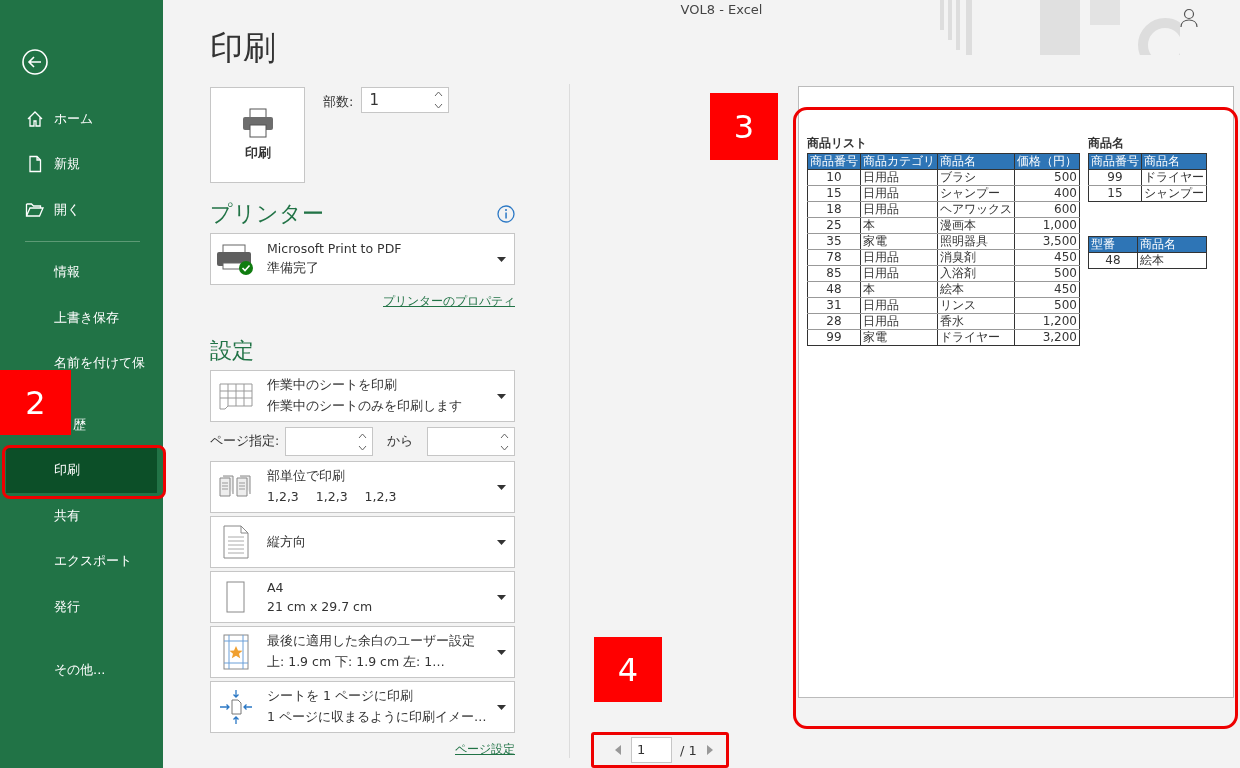 This screenshot has height=768, width=1240. What do you see at coordinates (834, 209) in the screenshot?
I see `table-cell: 18` at bounding box center [834, 209].